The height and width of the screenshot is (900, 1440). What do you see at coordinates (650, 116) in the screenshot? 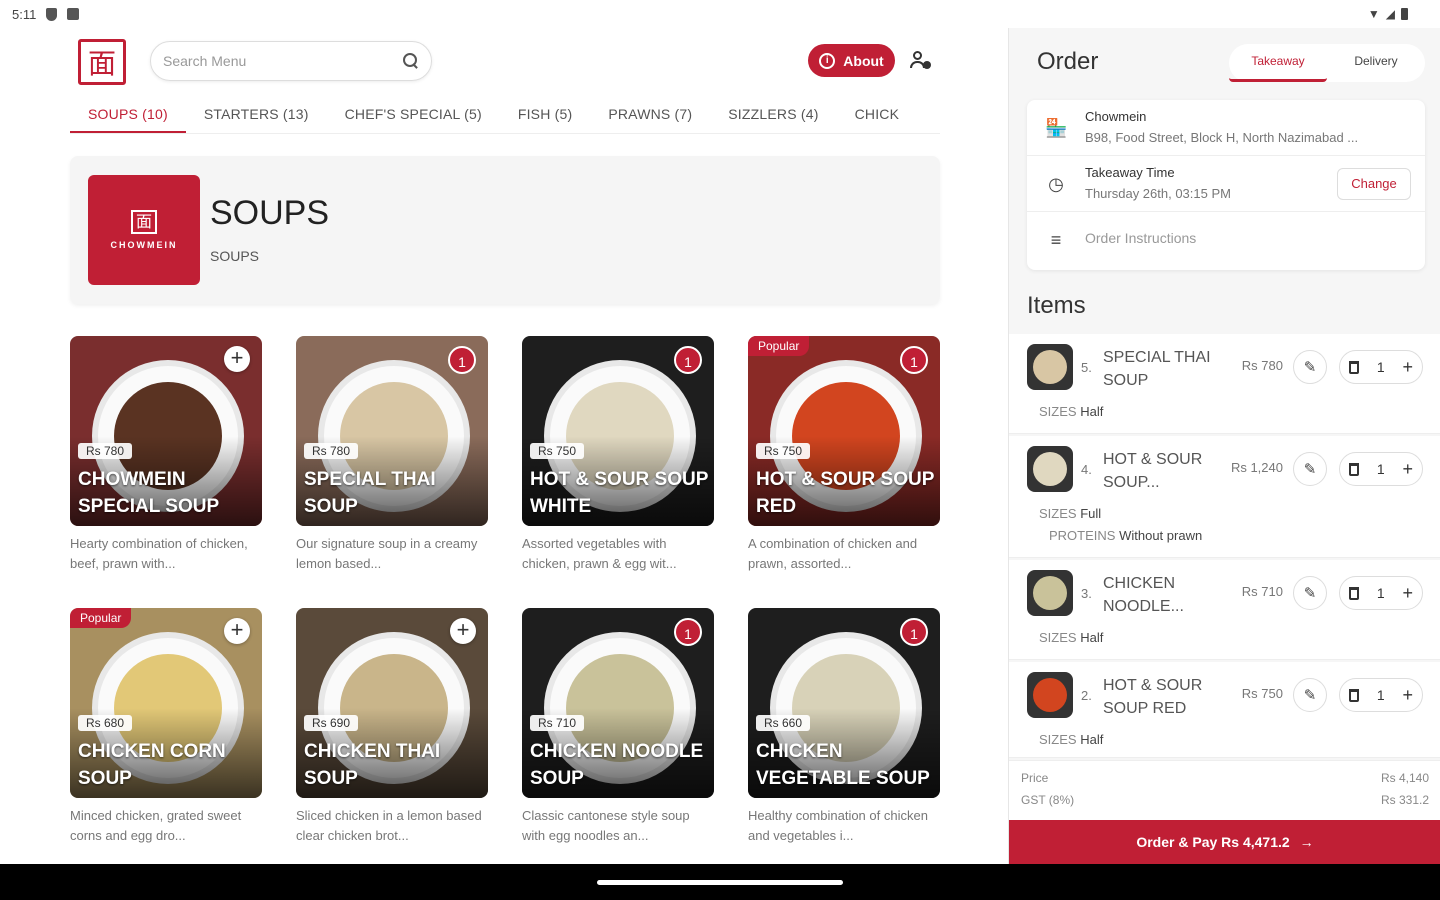
I see `category-tab: PRAWNS (7)` at bounding box center [650, 116].